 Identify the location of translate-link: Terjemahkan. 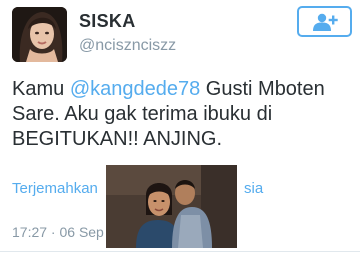
(55, 188).